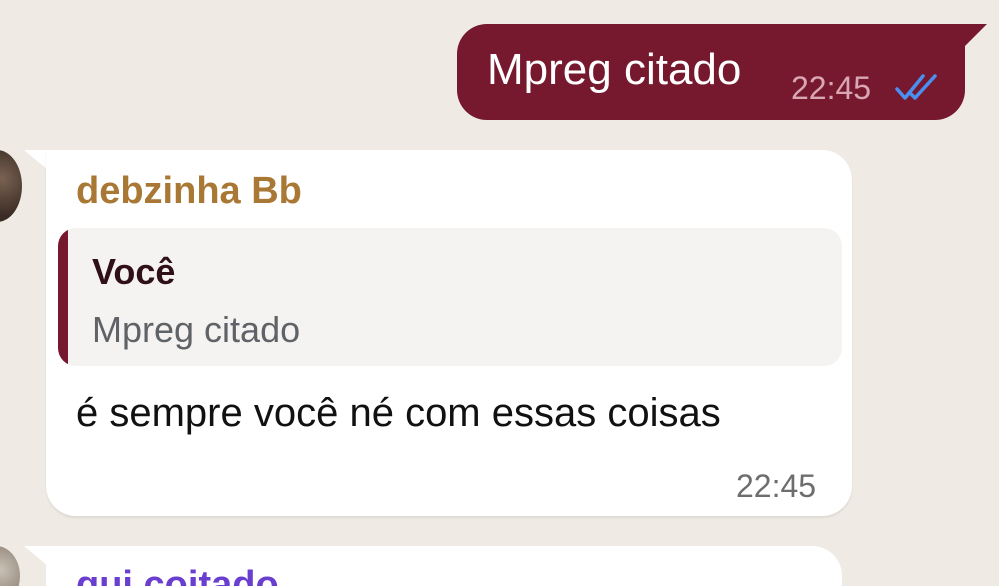  What do you see at coordinates (134, 271) in the screenshot?
I see `quoted-author: Você` at bounding box center [134, 271].